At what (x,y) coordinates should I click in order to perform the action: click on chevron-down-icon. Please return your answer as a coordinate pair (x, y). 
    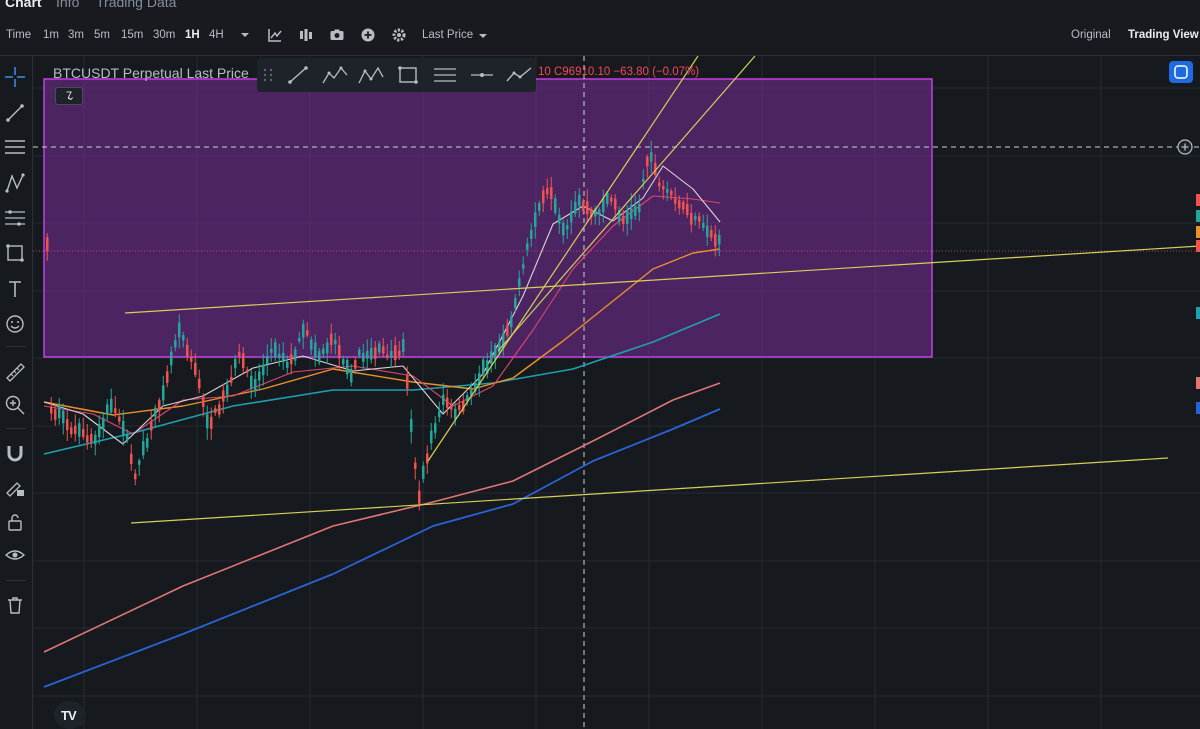
    Looking at the image, I should click on (245, 35).